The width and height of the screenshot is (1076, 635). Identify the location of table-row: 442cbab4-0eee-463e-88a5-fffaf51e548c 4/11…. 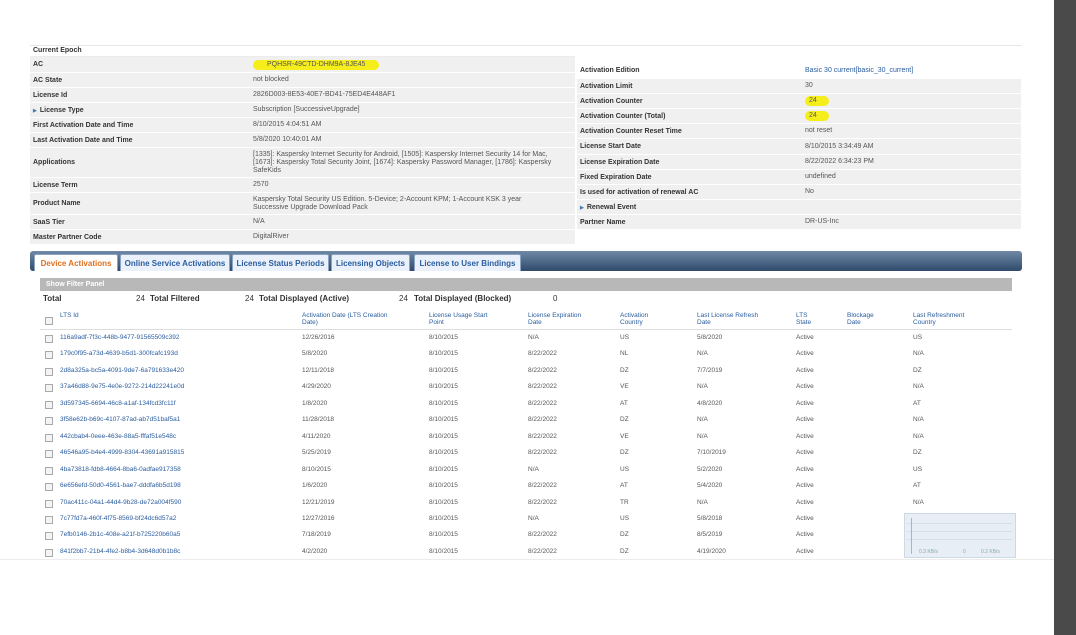
(526, 437).